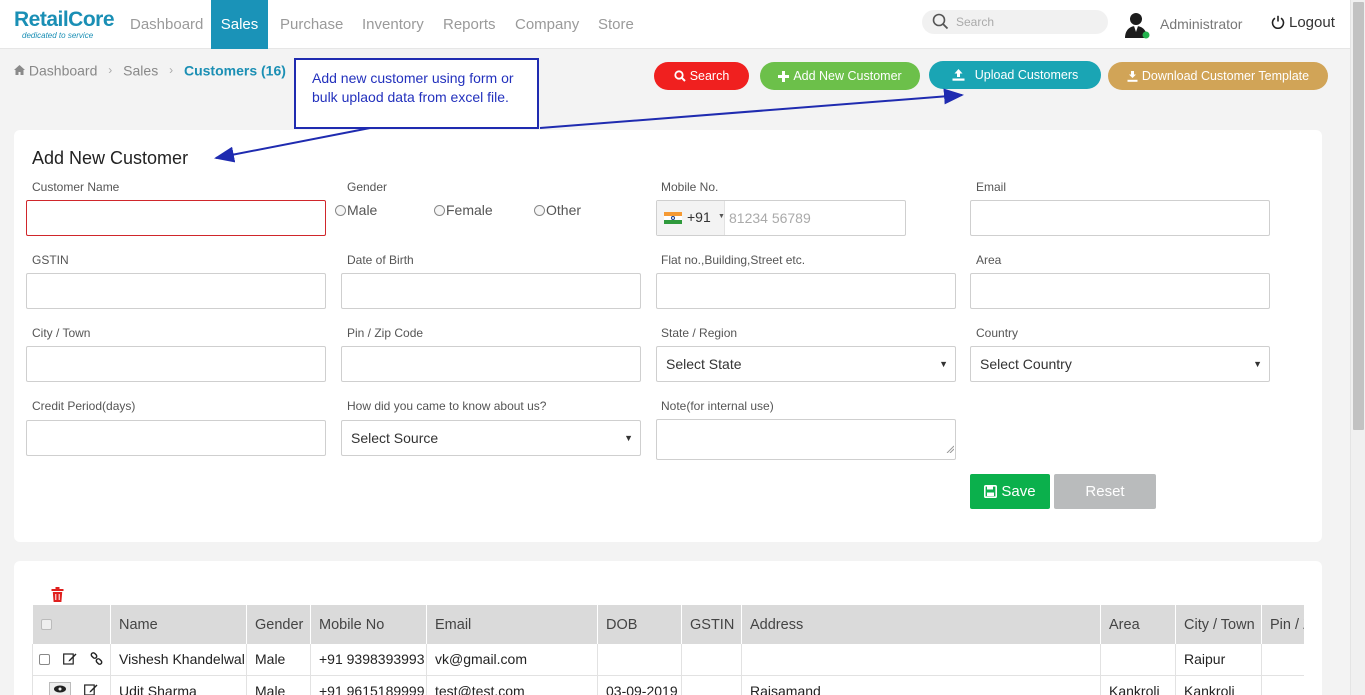 The image size is (1365, 695). I want to click on customer-name-label: Customer Name, so click(76, 187).